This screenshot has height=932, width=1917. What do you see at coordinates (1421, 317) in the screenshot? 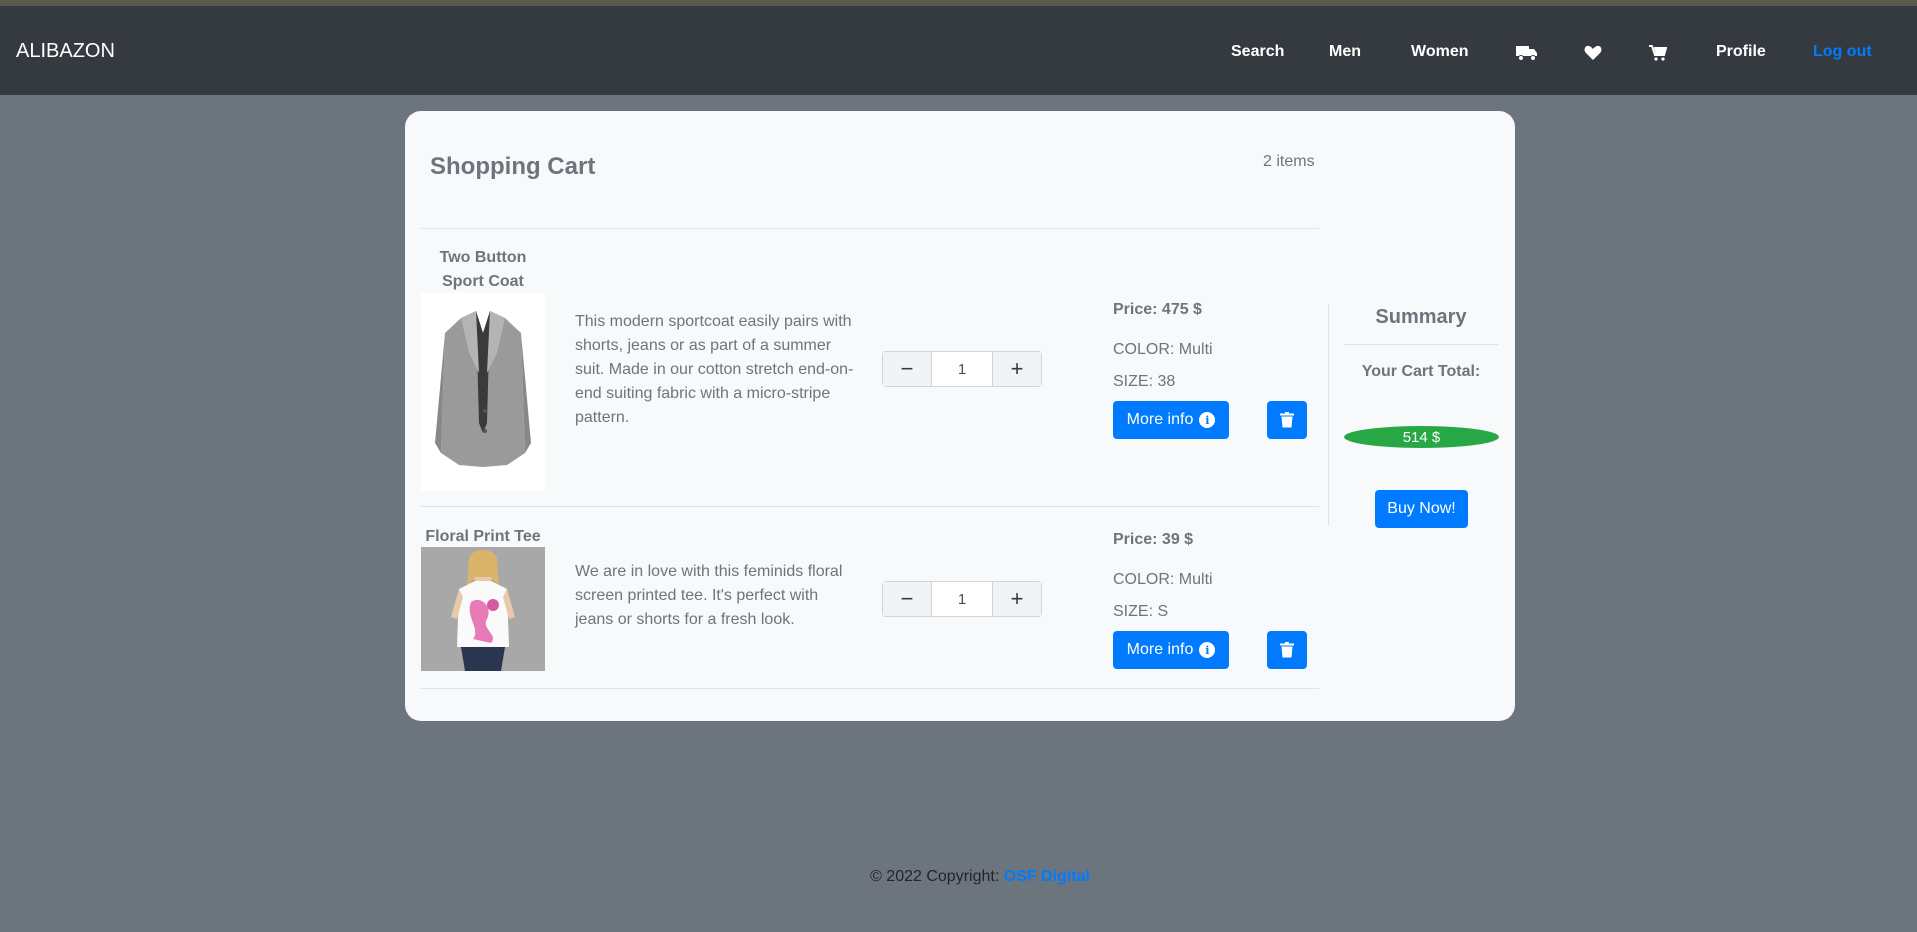
I see `summary-title: Summary` at bounding box center [1421, 317].